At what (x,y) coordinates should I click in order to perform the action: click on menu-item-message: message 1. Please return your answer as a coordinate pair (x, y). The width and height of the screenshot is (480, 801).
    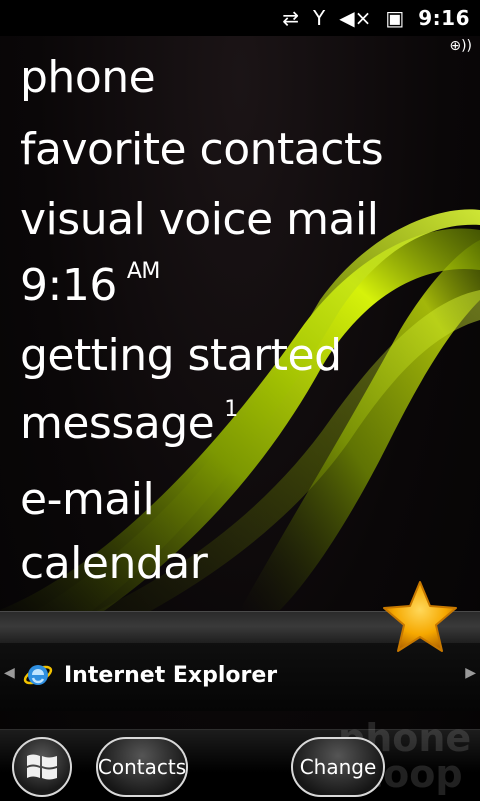
    Looking at the image, I should click on (129, 427).